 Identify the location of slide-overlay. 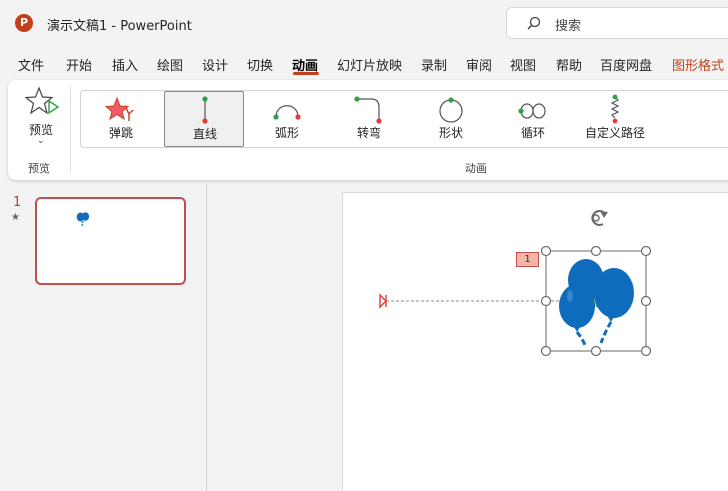
(515, 283).